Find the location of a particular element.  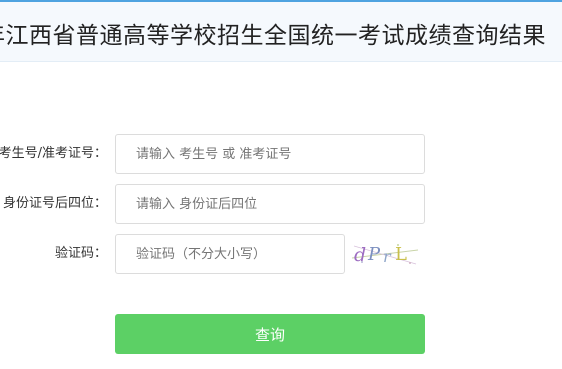

captcha-char-2: P is located at coordinates (374, 254).